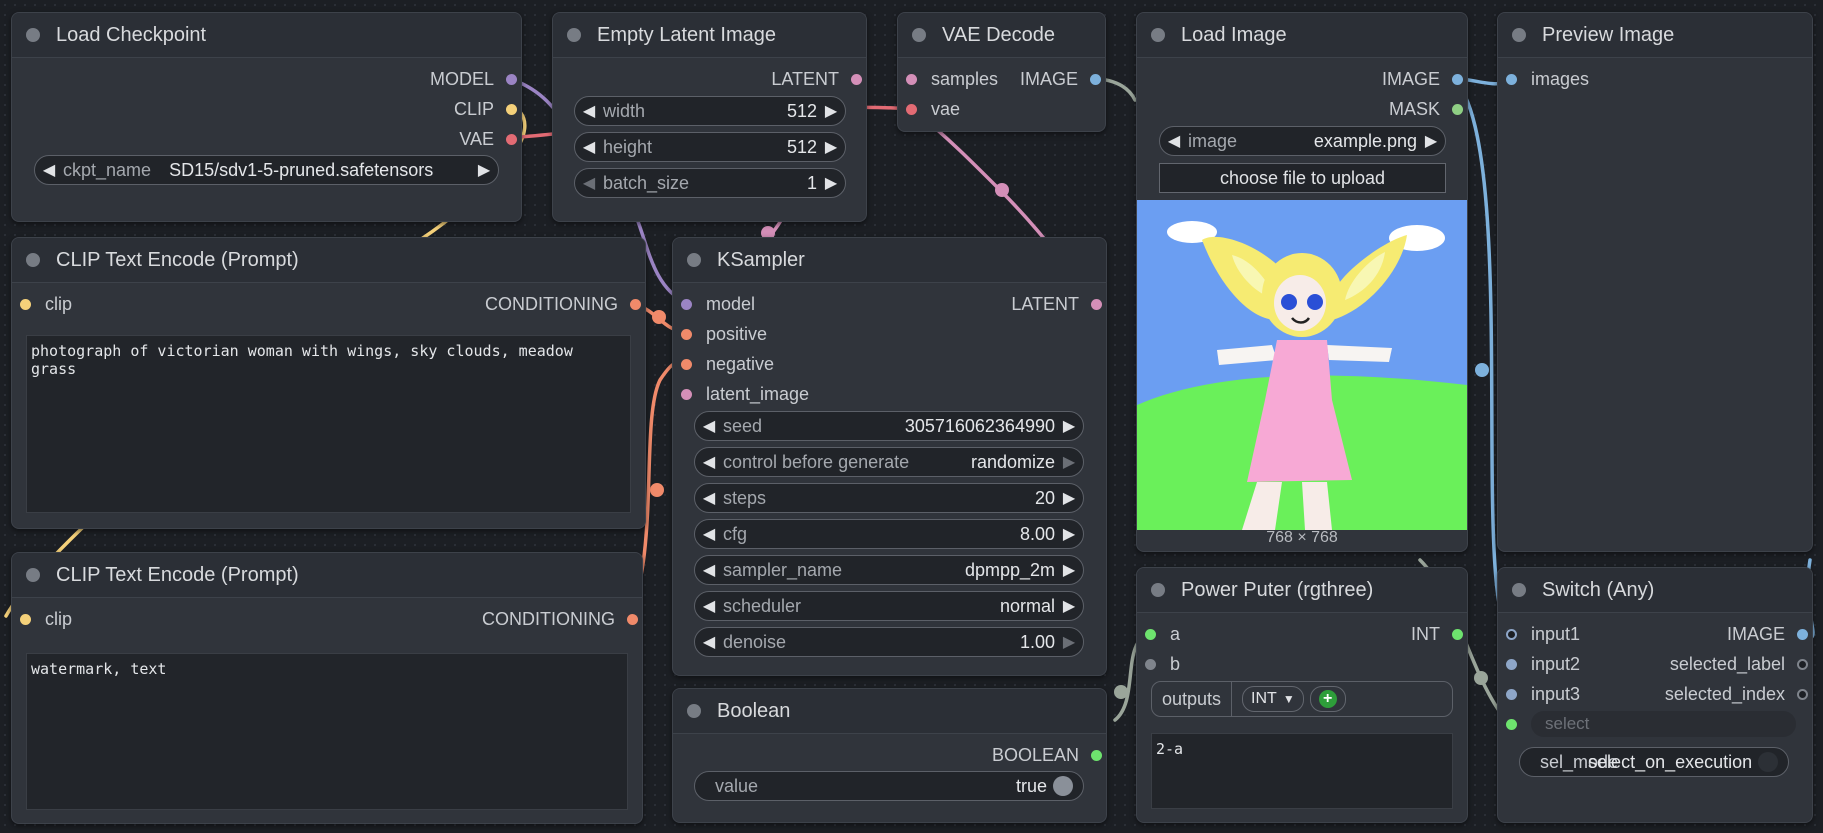  Describe the element at coordinates (1001, 72) in the screenshot. I see `node-vae-decode: VAE Decode samples vae IMAGE` at that location.